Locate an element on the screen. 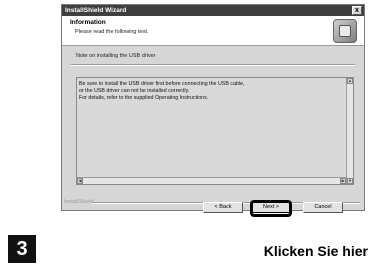 The height and width of the screenshot is (267, 372). cancel-button: Cancel is located at coordinates (323, 207).